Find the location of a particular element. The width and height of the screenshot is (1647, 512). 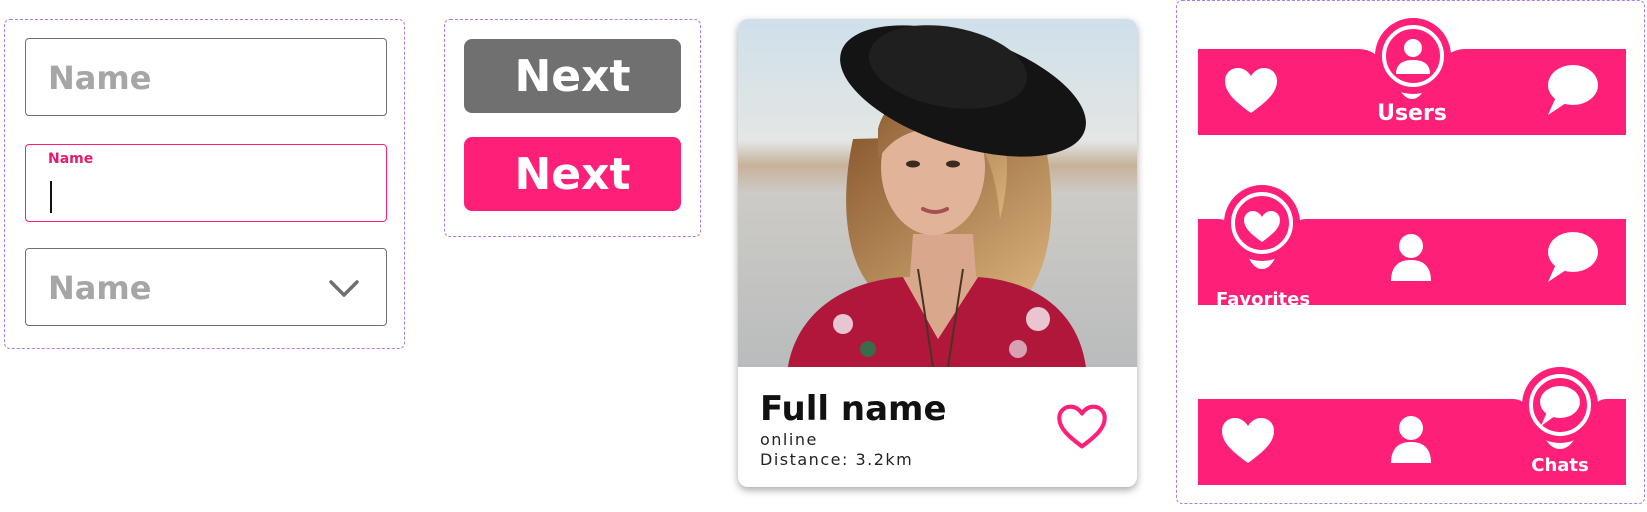

next-button: Next is located at coordinates (572, 174).